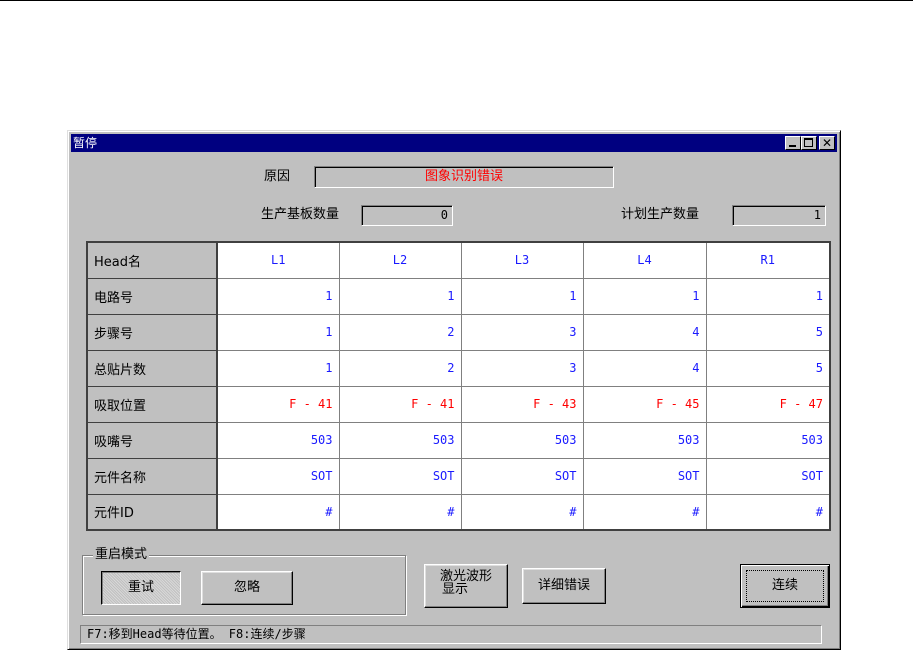 The image size is (913, 656). I want to click on title-bar: 暂停 ✕, so click(454, 143).